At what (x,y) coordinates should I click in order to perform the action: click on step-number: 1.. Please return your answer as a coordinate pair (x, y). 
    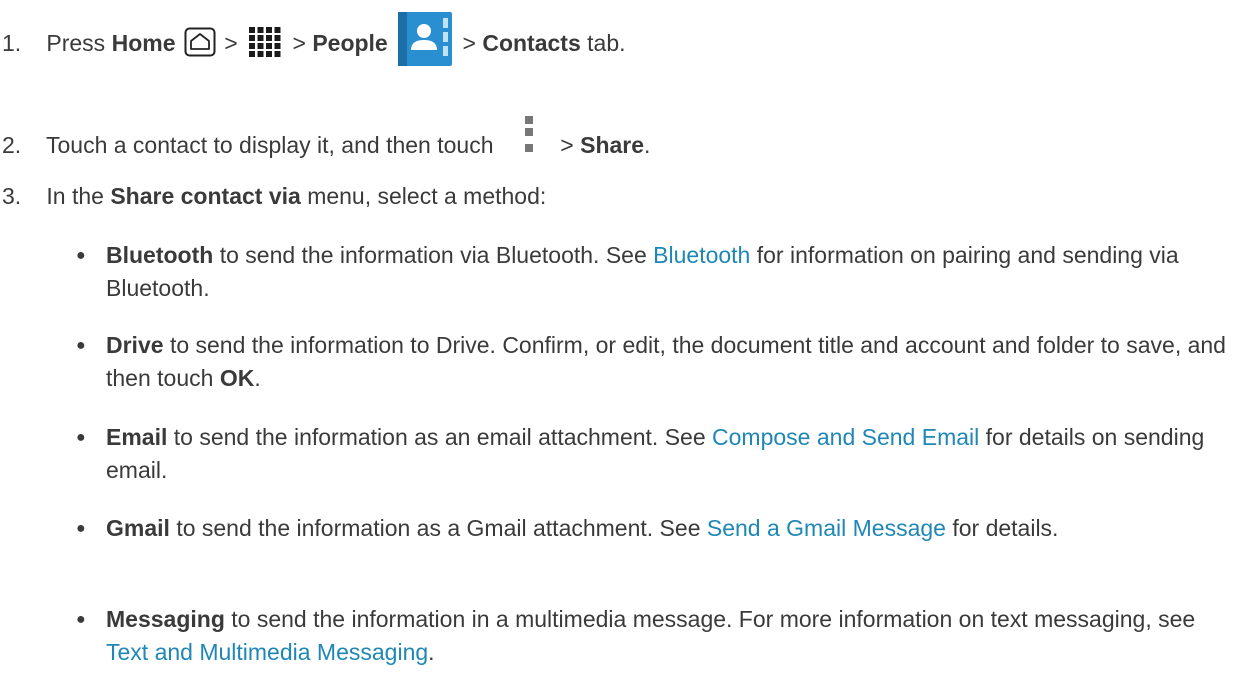
    Looking at the image, I should click on (12, 43).